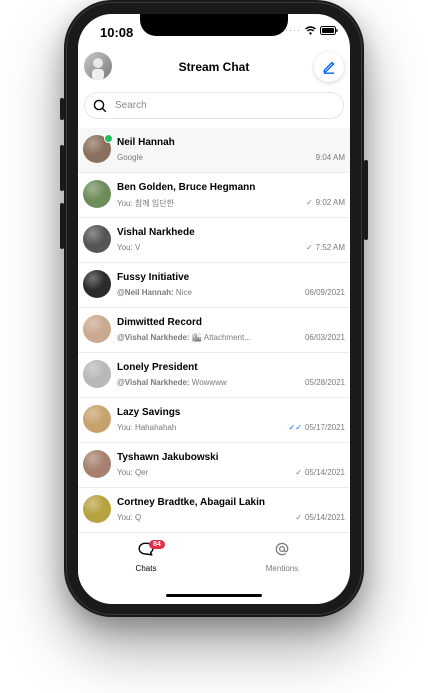 The image size is (428, 693). I want to click on message-meta: 06/09/2021, so click(325, 292).